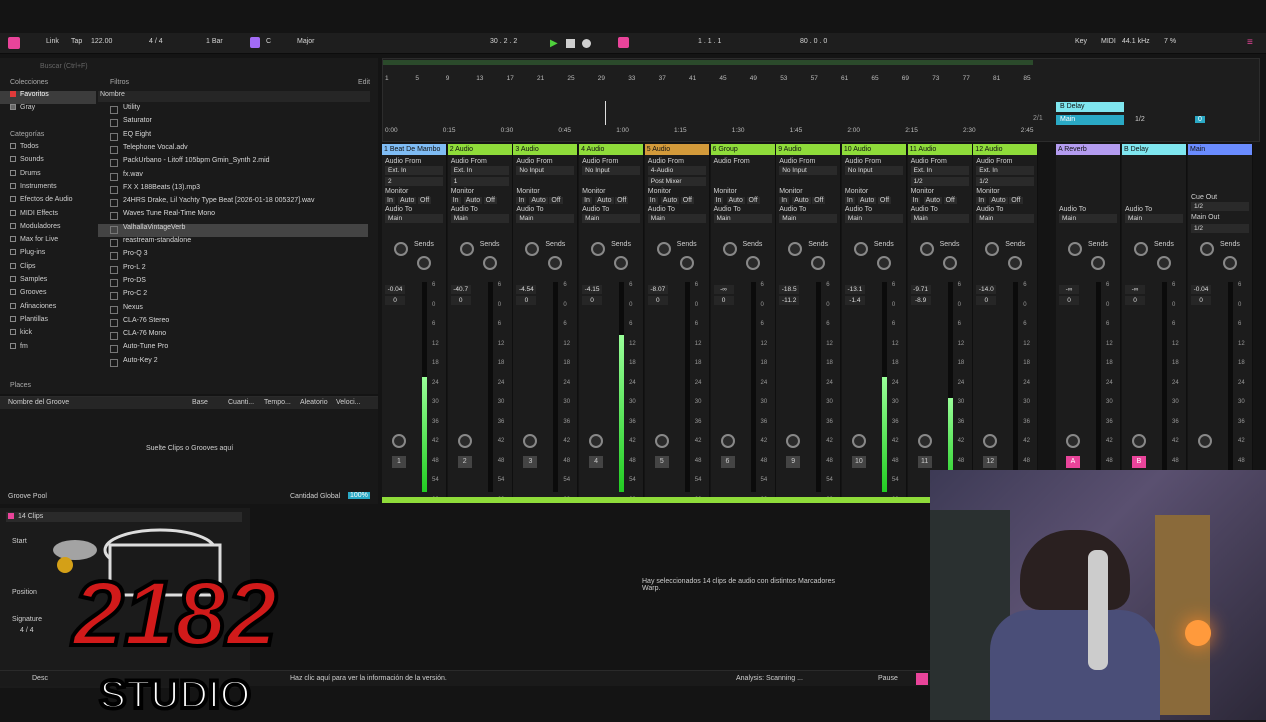 This screenshot has width=1266, height=722. Describe the element at coordinates (48, 269) in the screenshot. I see `category-9: Clips` at that location.